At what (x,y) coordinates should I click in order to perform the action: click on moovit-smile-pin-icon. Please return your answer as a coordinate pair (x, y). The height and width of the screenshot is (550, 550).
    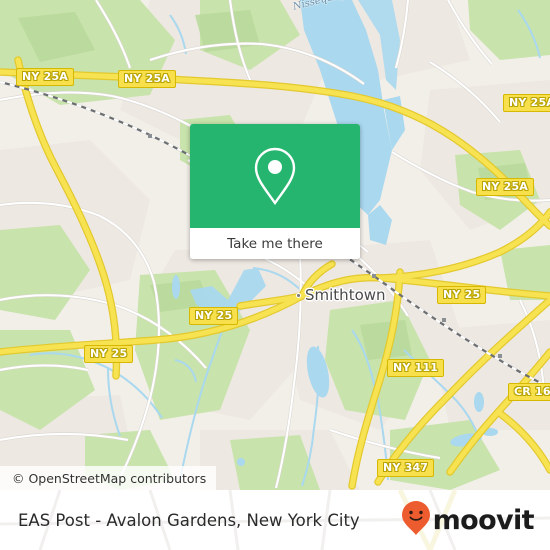
    Looking at the image, I should click on (416, 520).